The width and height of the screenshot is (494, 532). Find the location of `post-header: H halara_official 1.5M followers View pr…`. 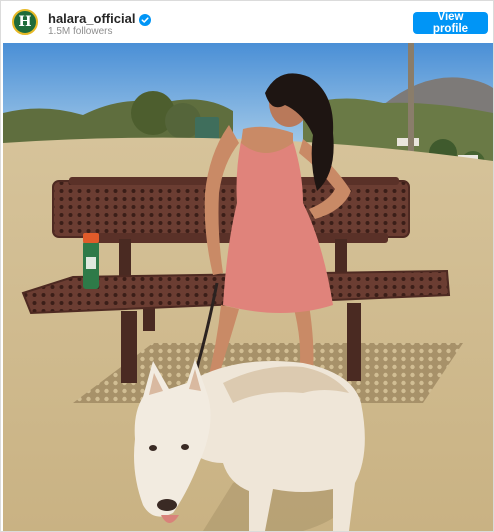

post-header: H halara_official 1.5M followers View pr… is located at coordinates (247, 22).